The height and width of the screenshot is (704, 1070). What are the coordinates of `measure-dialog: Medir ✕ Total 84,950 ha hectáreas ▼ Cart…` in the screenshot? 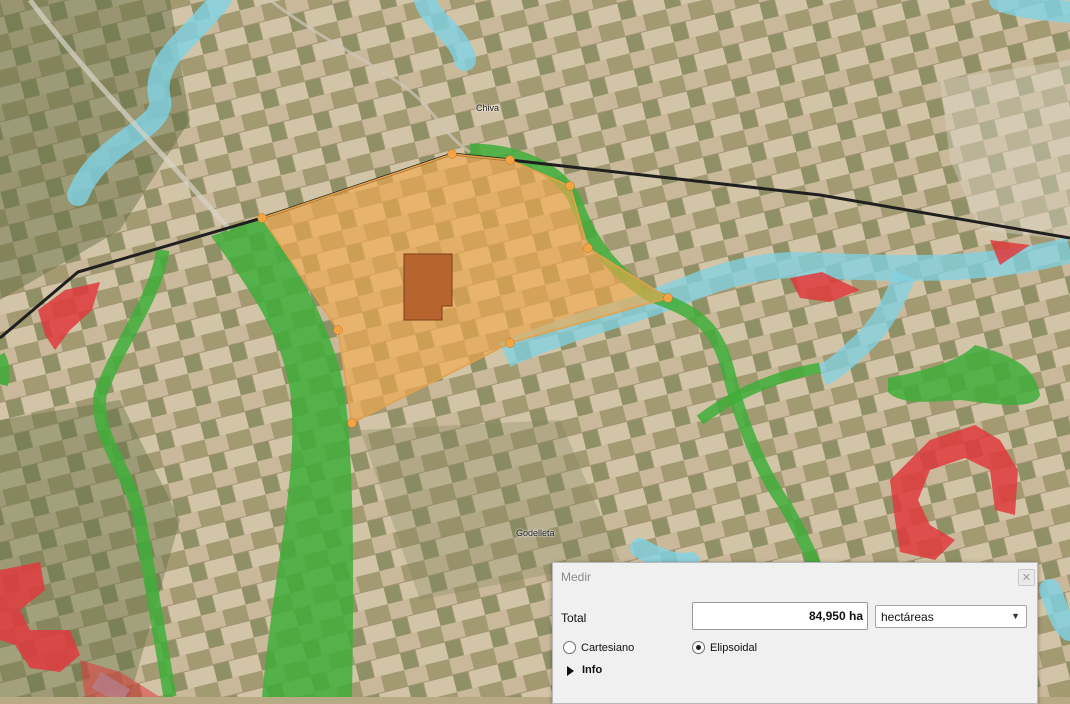 It's located at (795, 633).